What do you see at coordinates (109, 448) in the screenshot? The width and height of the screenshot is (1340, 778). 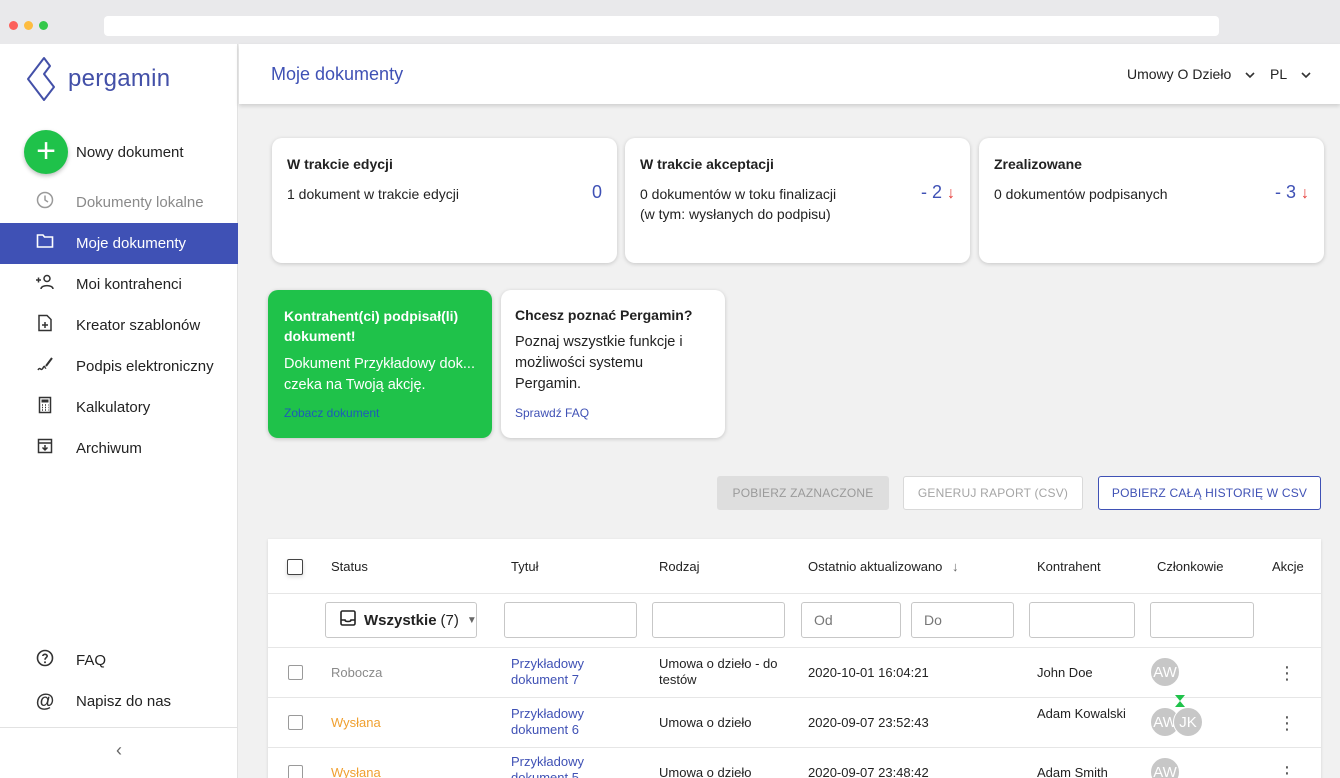 I see `sidebar-item-label: Archiwum` at bounding box center [109, 448].